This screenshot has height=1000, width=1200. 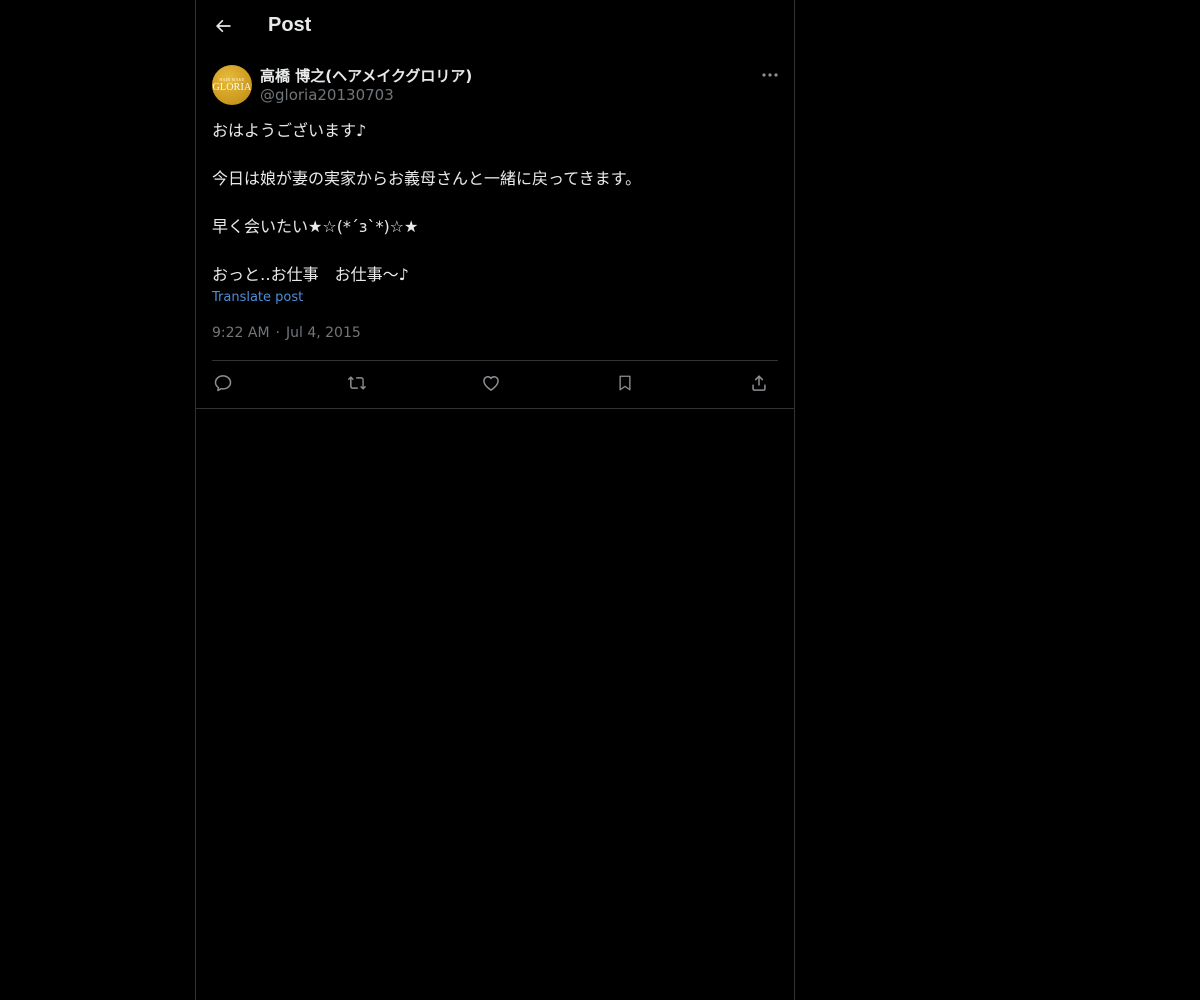 What do you see at coordinates (495, 360) in the screenshot?
I see `divider` at bounding box center [495, 360].